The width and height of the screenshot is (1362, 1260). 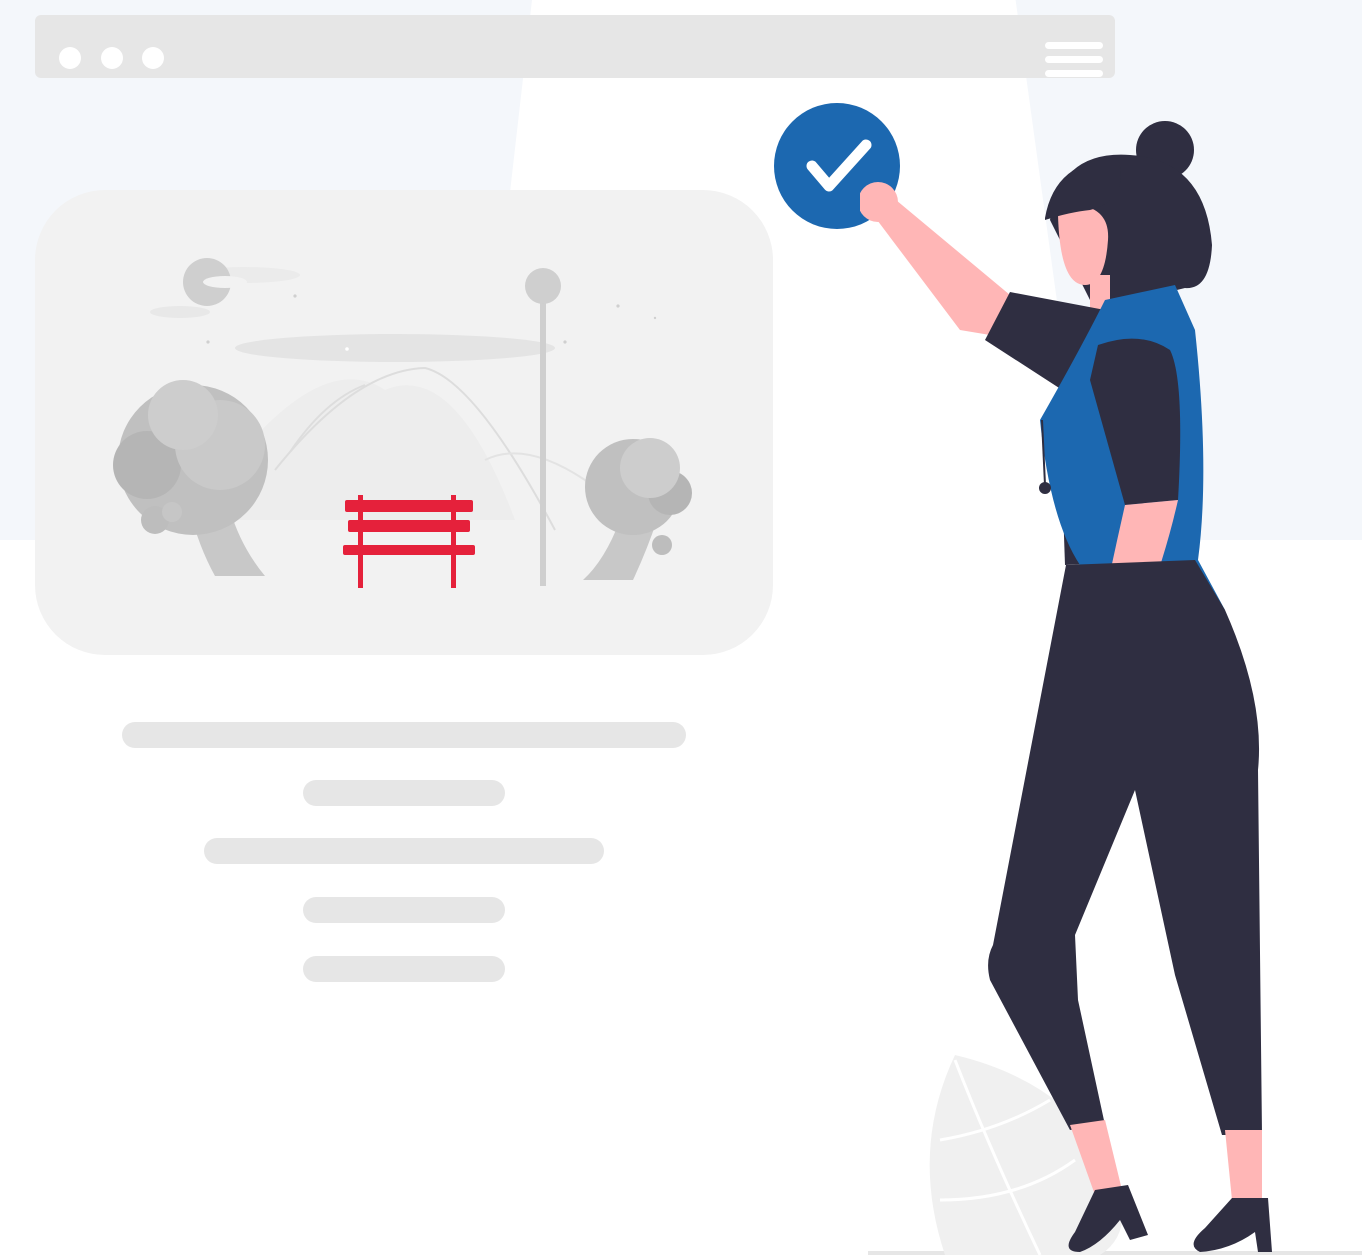 I want to click on hamburger-menu-icon, so click(x=1074, y=60).